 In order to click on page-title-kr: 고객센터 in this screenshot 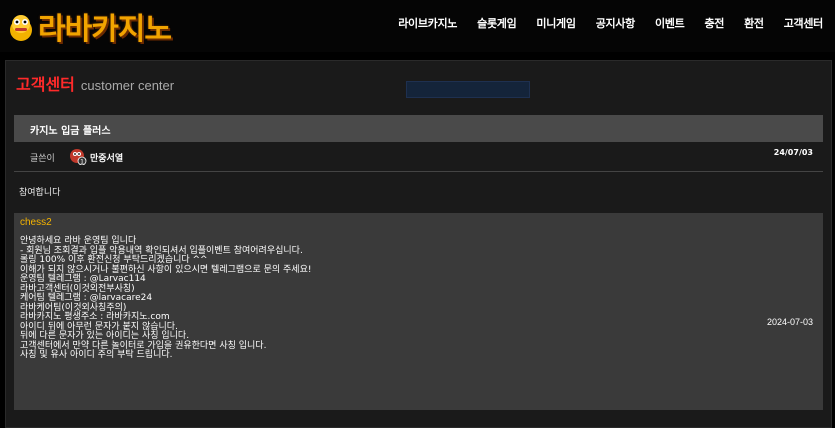, I will do `click(45, 84)`.